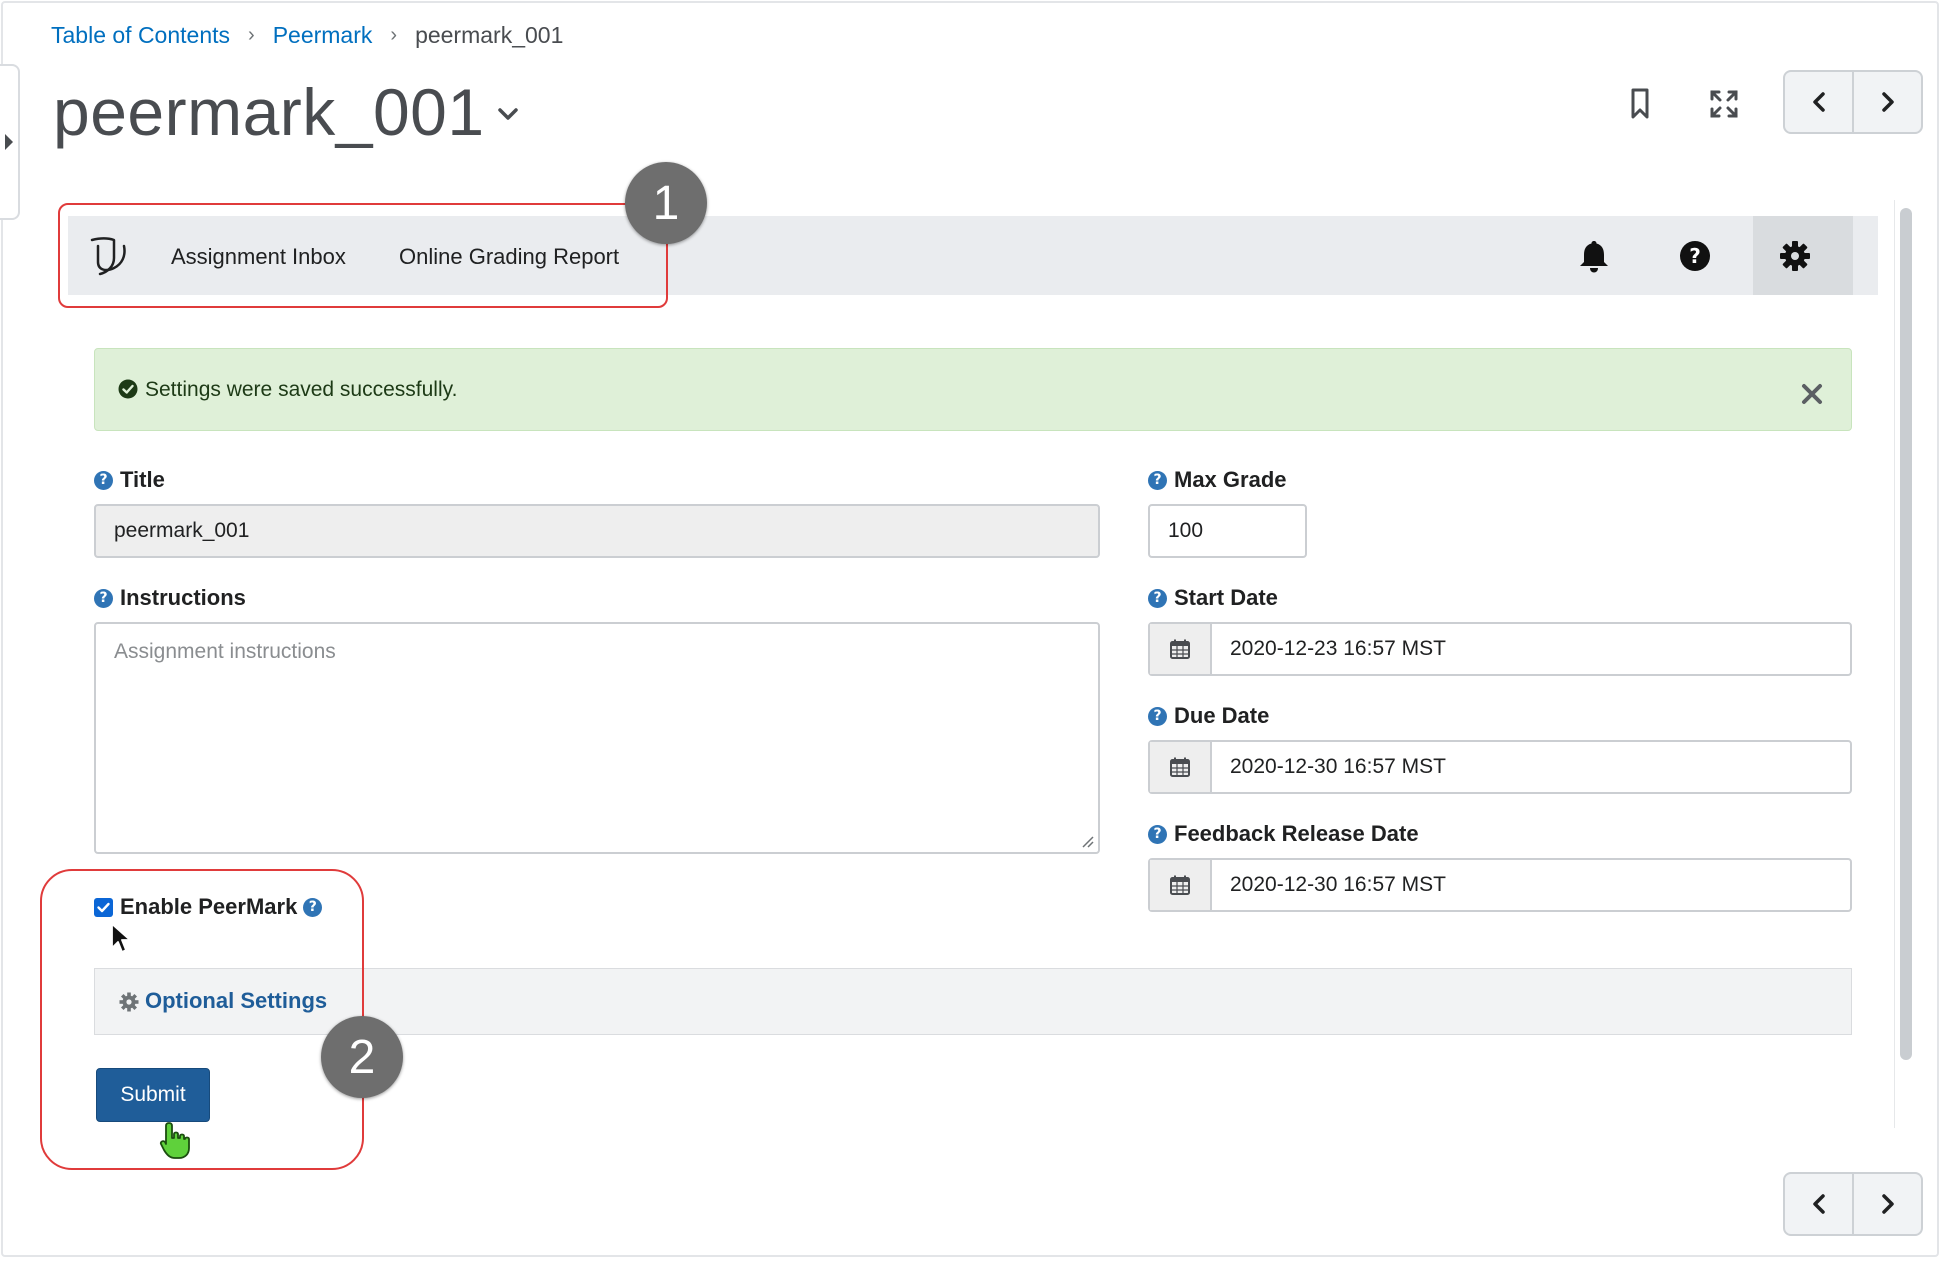 The image size is (1944, 1262). I want to click on check-circle-icon, so click(128, 389).